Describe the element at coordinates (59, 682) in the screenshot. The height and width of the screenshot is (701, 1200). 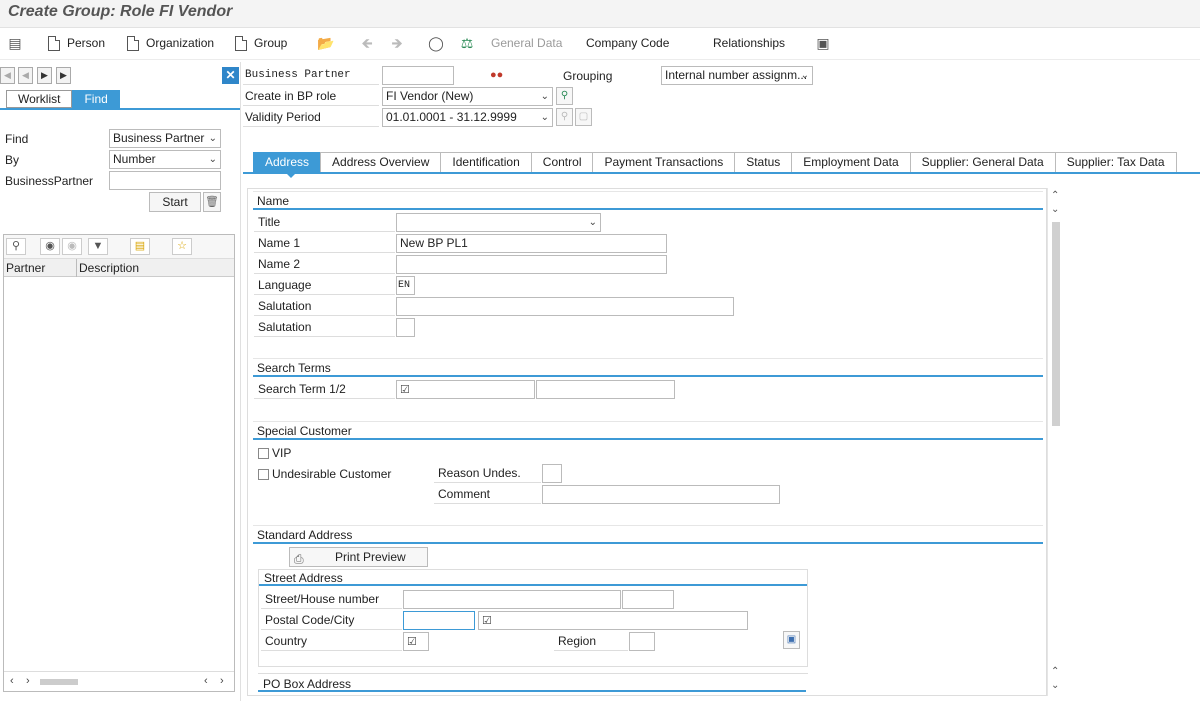
I see `horizontal-scroll-thumb` at that location.